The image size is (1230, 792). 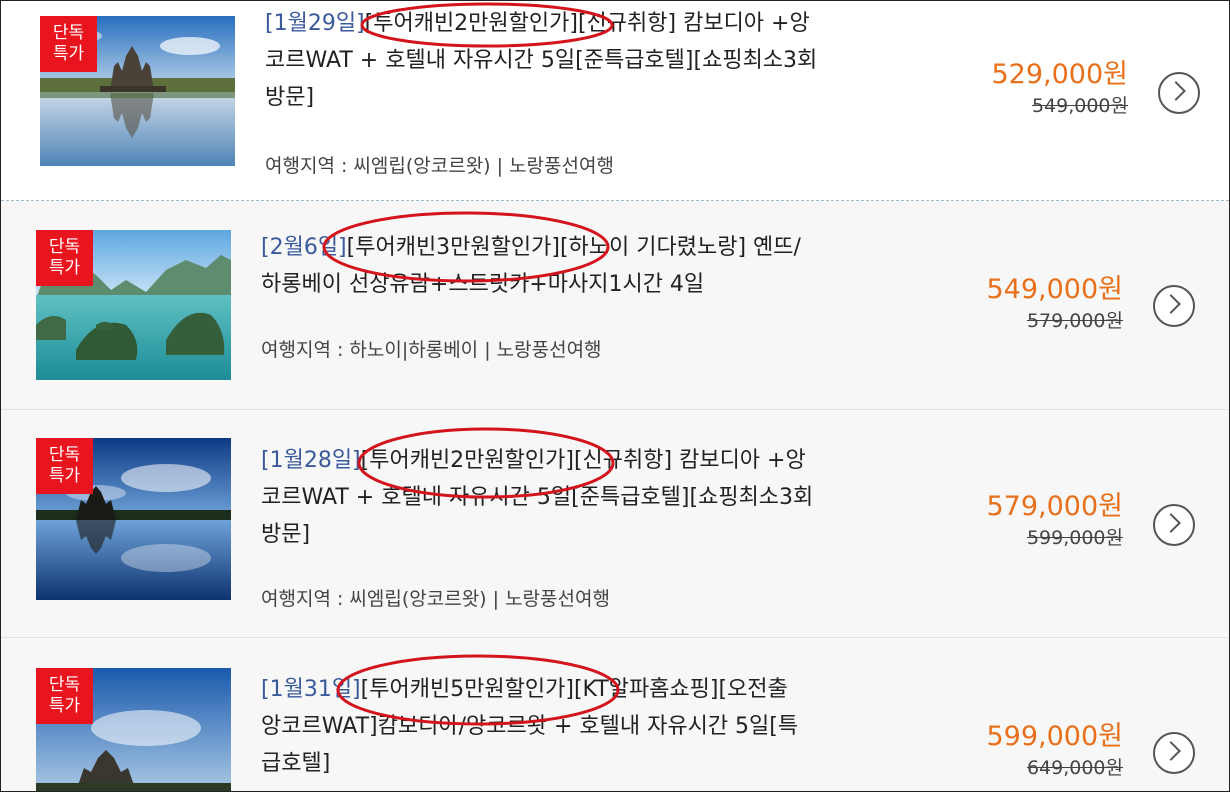 I want to click on original-price: 649,000원, so click(x=1074, y=768).